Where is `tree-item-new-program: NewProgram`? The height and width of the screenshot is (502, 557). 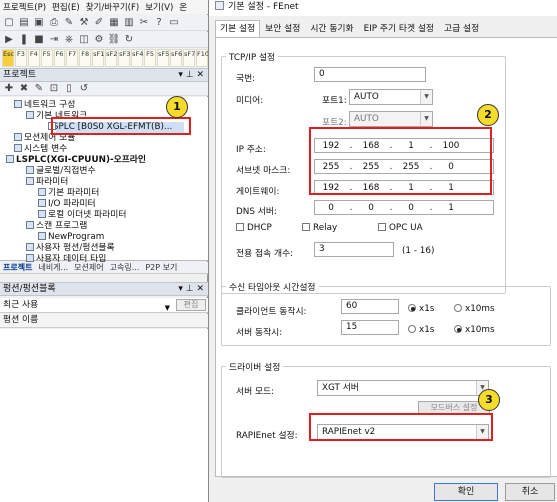 tree-item-new-program: NewProgram is located at coordinates (71, 237).